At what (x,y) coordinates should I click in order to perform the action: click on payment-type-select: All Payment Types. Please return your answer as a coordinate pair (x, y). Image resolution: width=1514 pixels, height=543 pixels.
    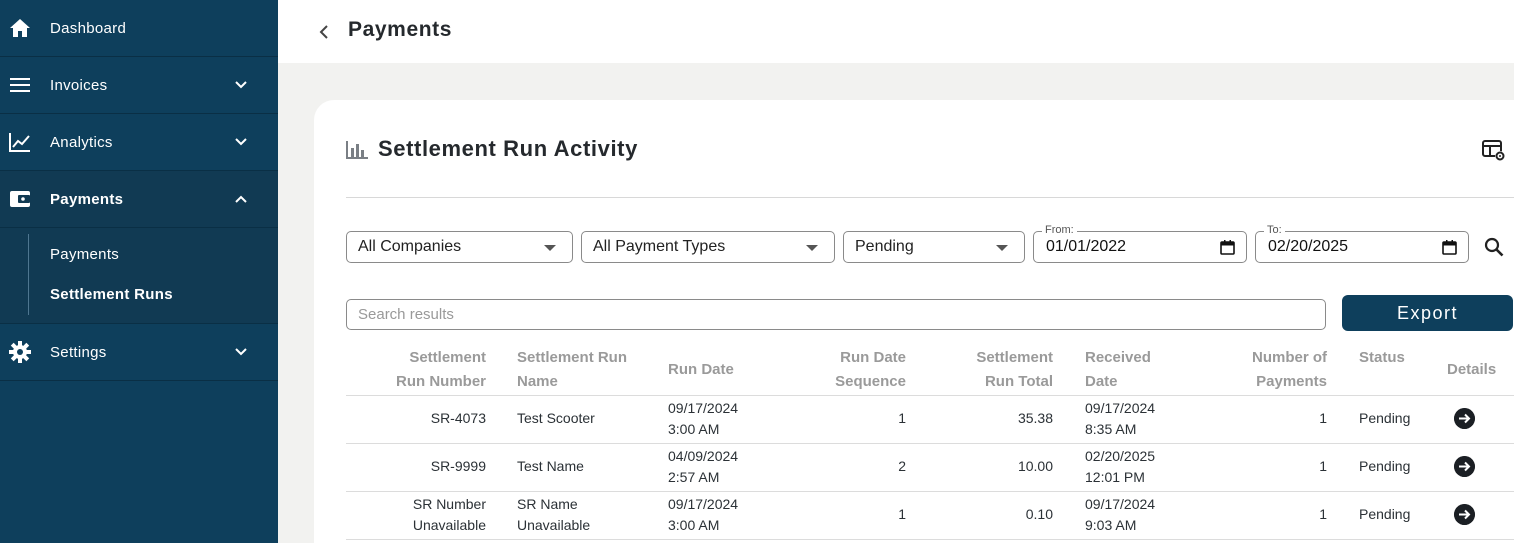
    Looking at the image, I should click on (708, 247).